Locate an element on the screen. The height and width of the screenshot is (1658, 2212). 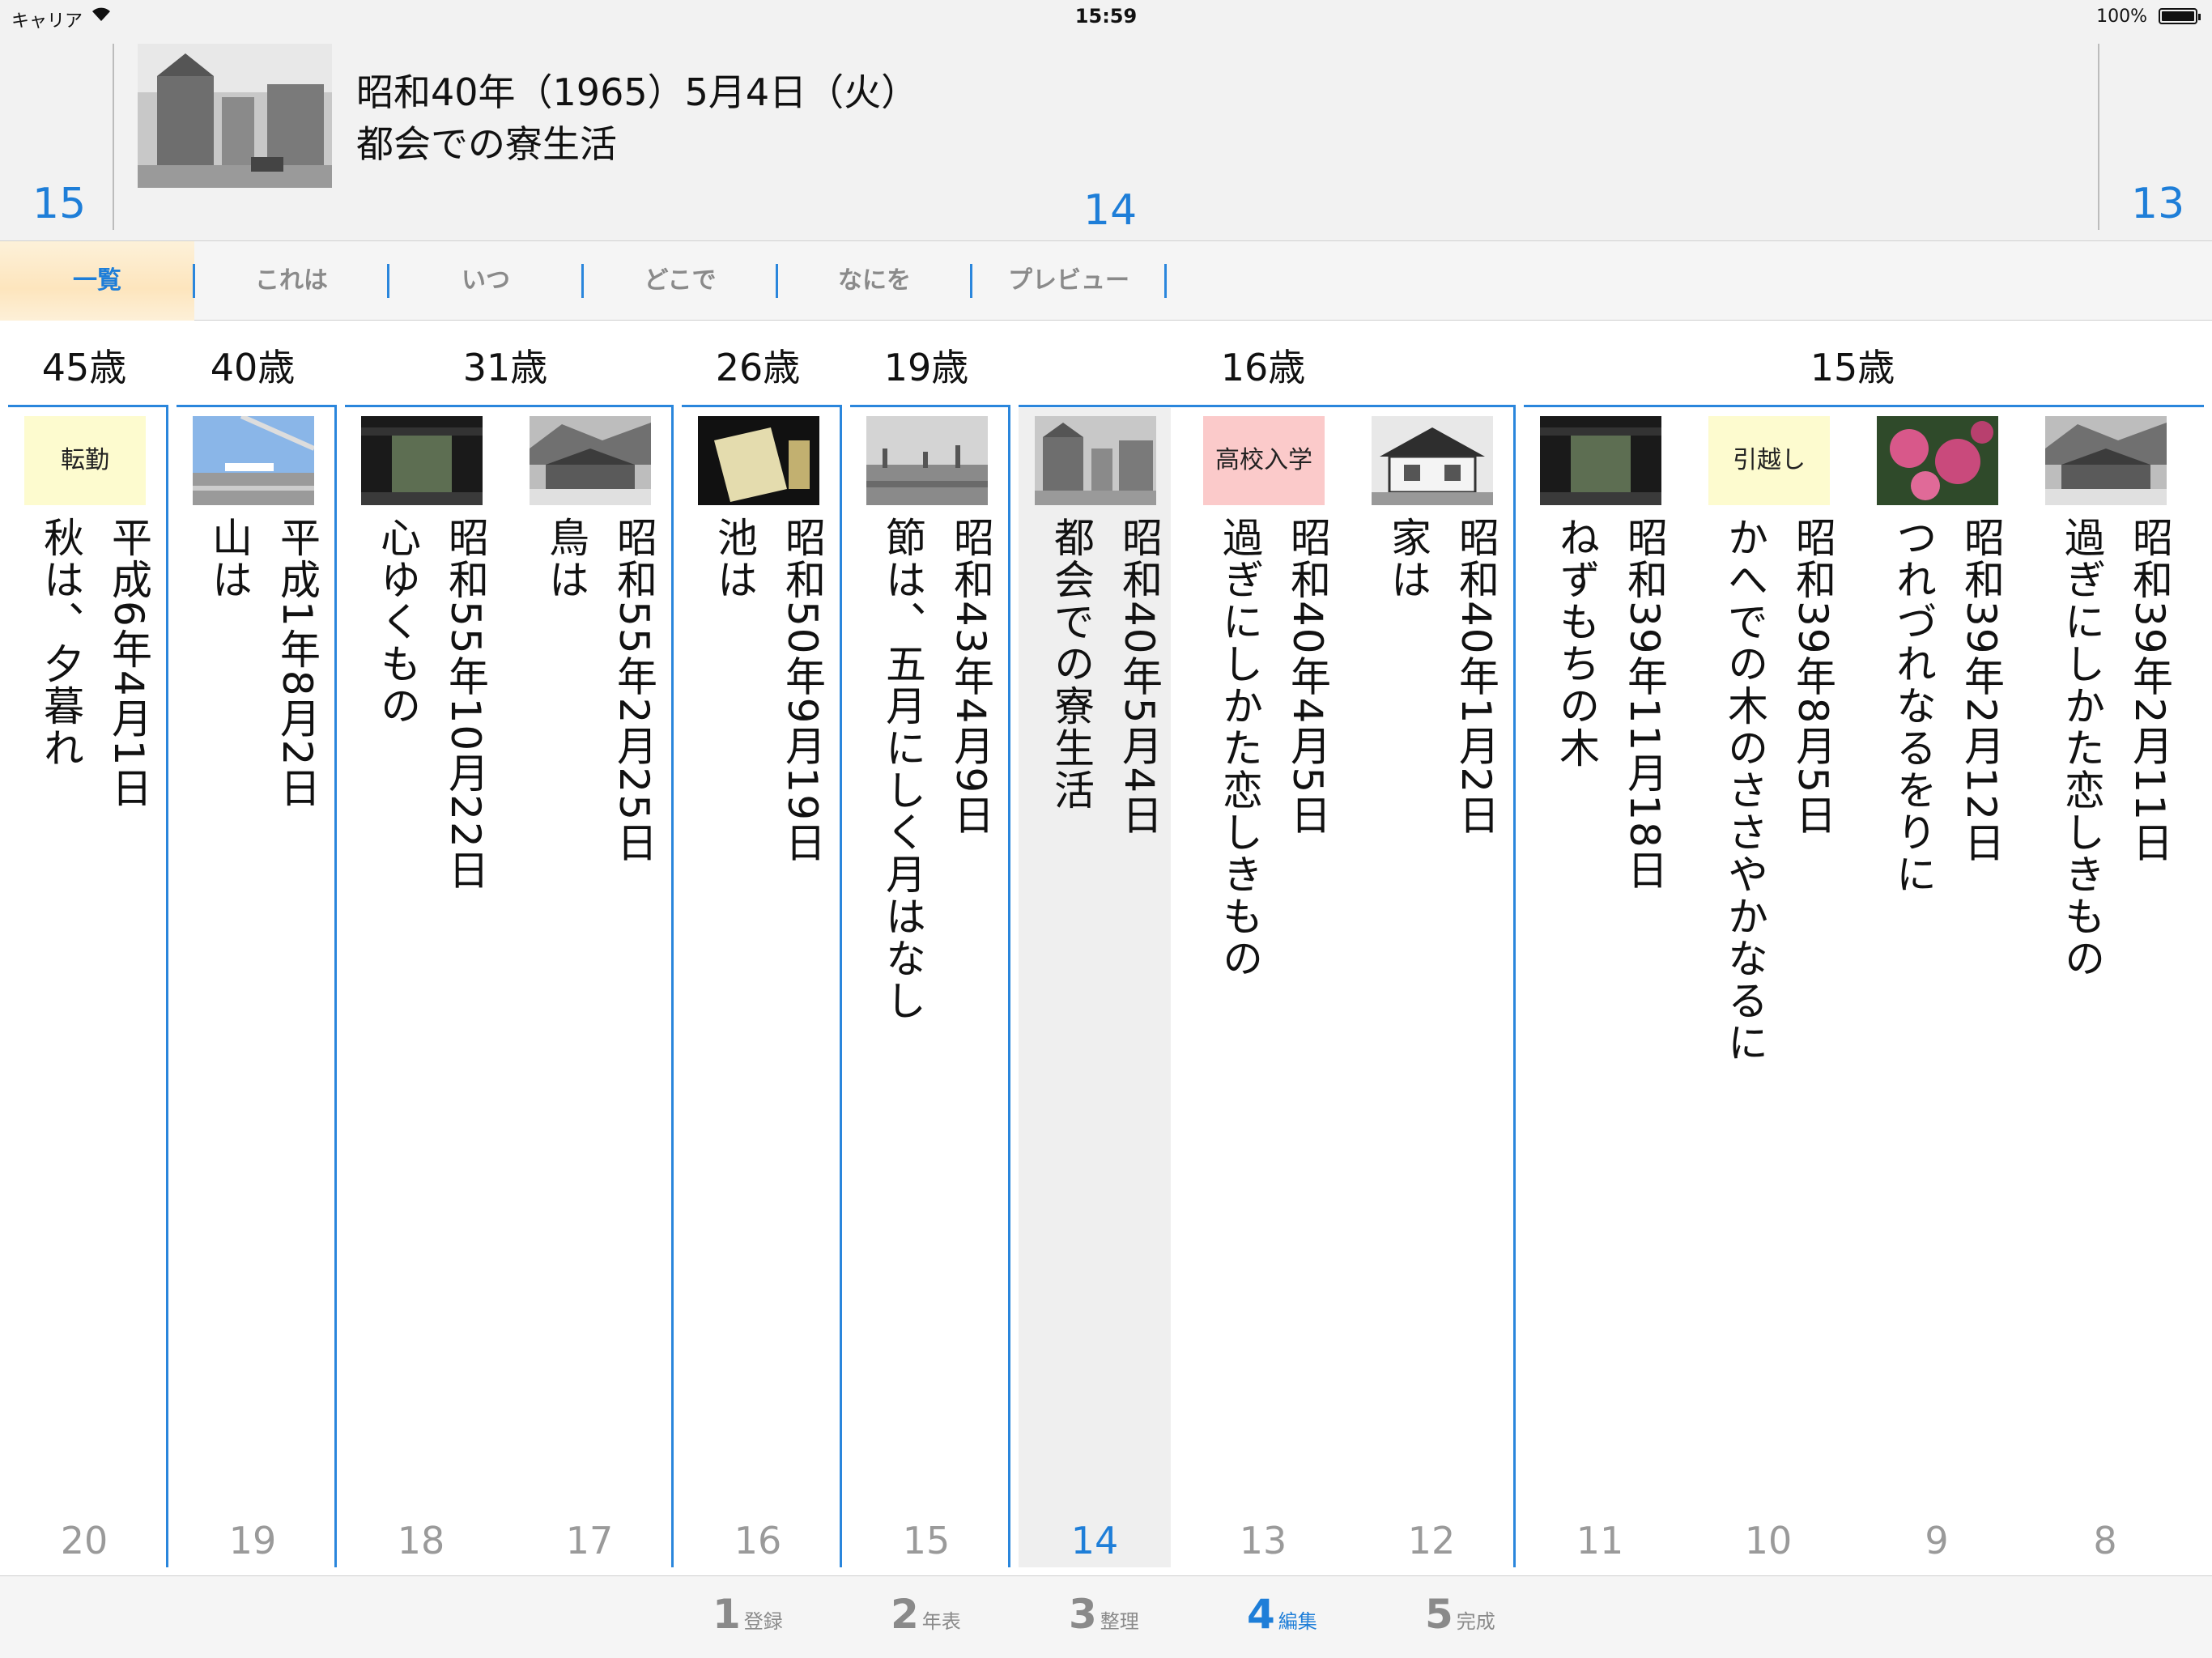
entry-number: 13 is located at coordinates (1263, 1540).